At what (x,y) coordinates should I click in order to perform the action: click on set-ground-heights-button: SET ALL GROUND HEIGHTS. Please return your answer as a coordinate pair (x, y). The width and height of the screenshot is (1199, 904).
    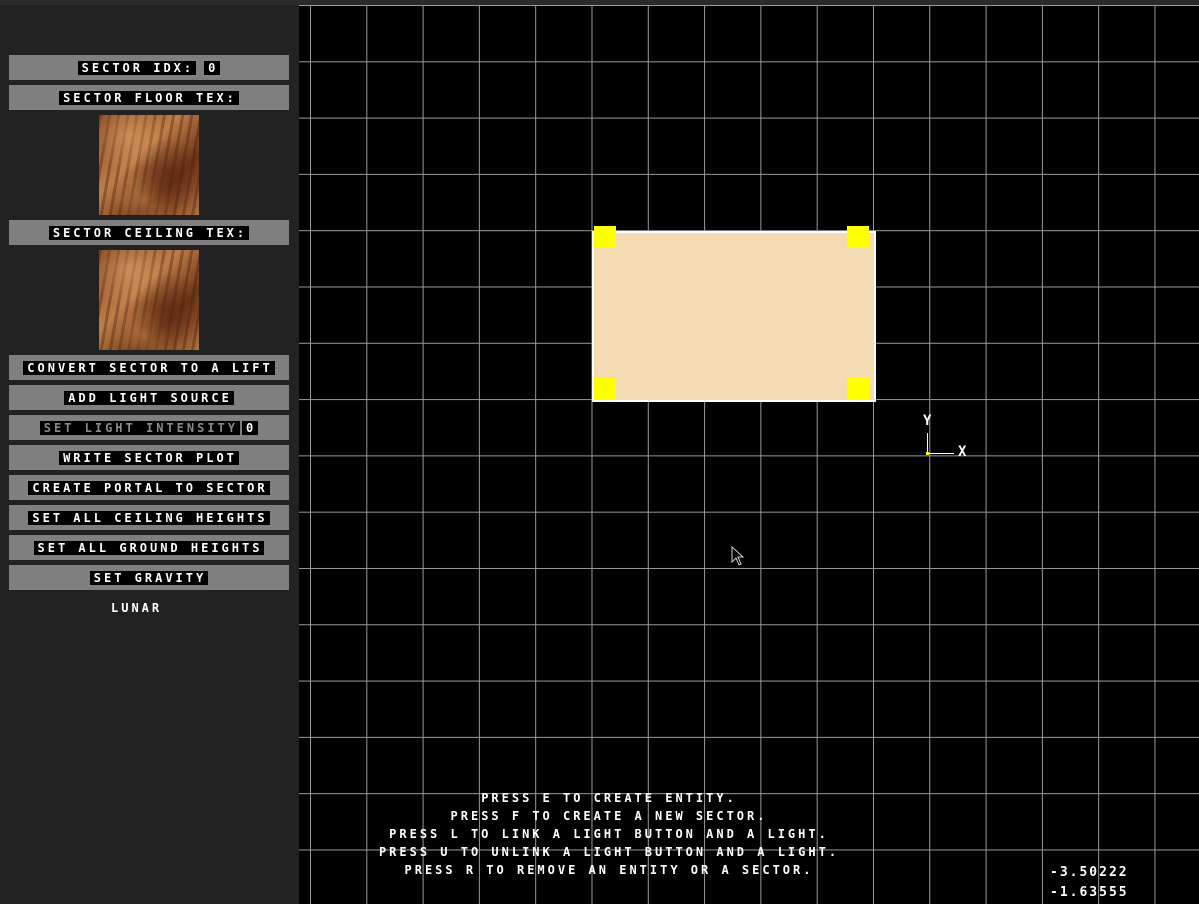
    Looking at the image, I should click on (149, 547).